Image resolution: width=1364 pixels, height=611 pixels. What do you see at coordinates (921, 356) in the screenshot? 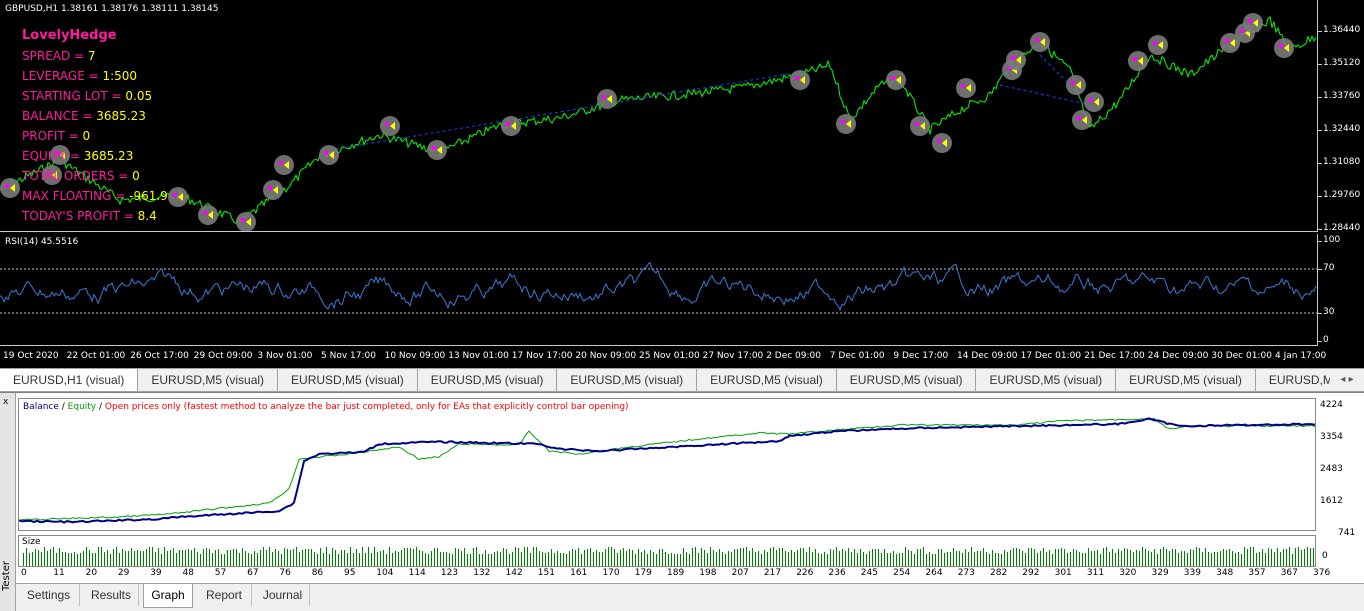
I see `time-axis-label: 9 Dec 17:00` at bounding box center [921, 356].